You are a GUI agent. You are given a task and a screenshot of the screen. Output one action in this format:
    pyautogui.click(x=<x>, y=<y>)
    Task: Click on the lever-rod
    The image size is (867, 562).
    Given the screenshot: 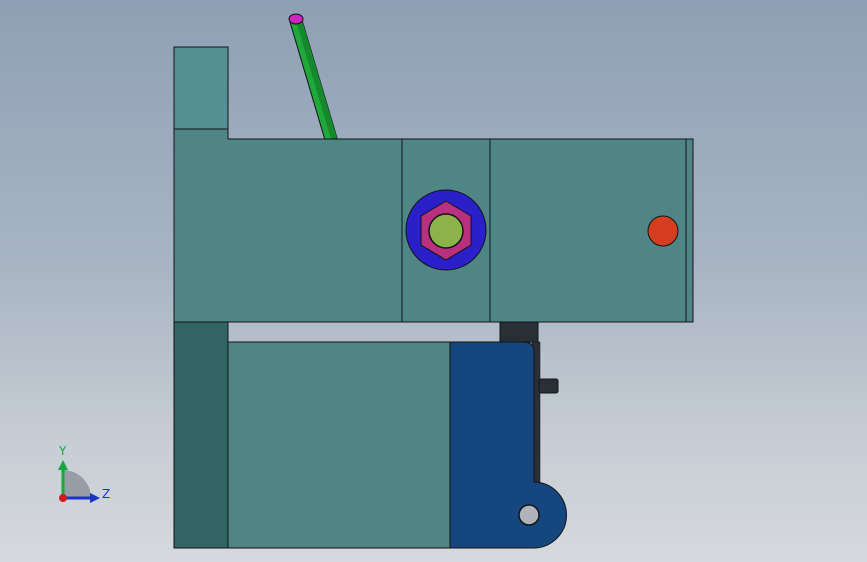 What is the action you would take?
    pyautogui.click(x=313, y=77)
    